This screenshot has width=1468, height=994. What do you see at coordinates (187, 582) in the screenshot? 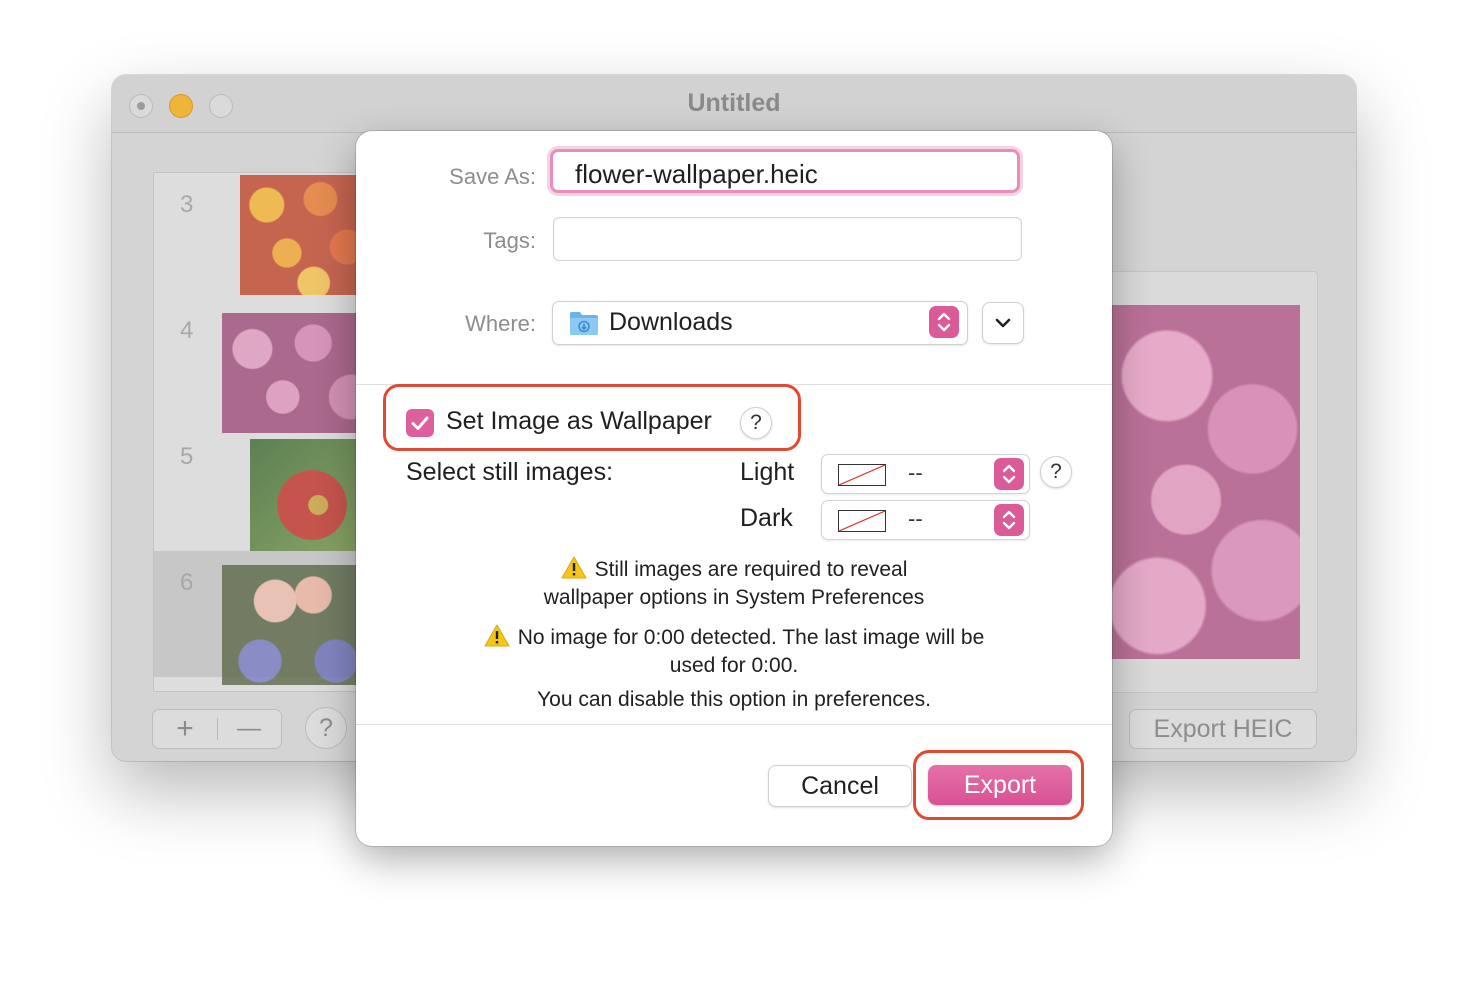
I see `thumbnail-number: 6` at bounding box center [187, 582].